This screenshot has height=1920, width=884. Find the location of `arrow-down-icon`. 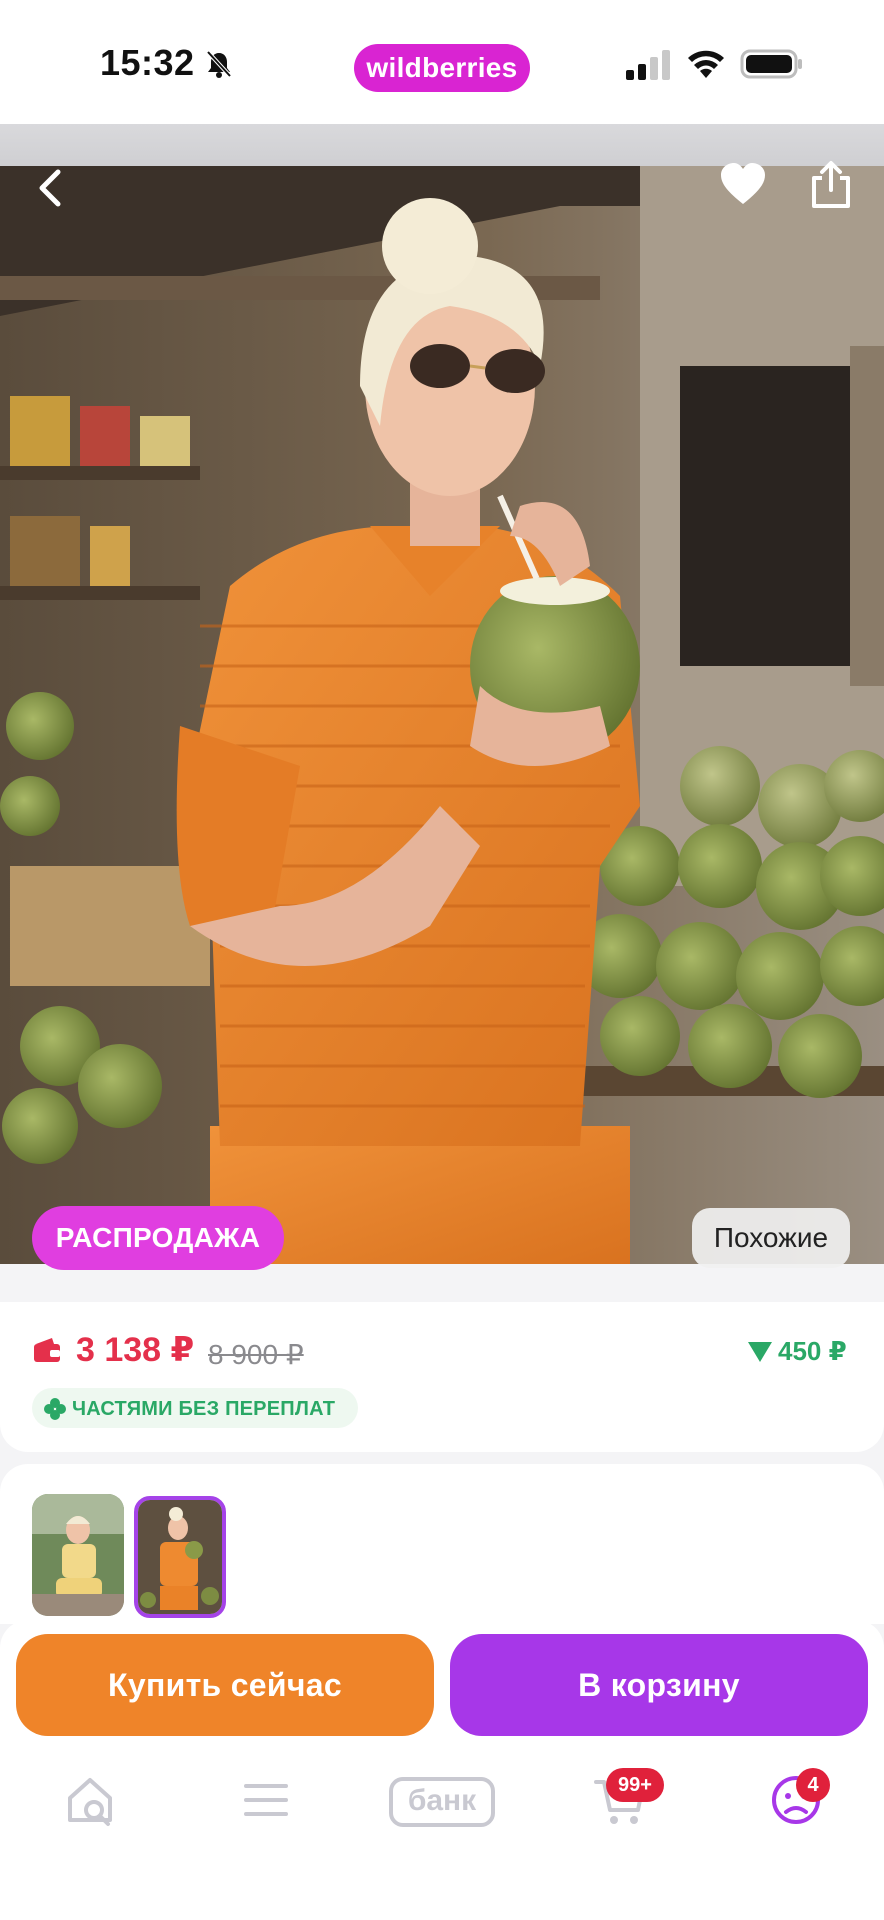

arrow-down-icon is located at coordinates (760, 1352).